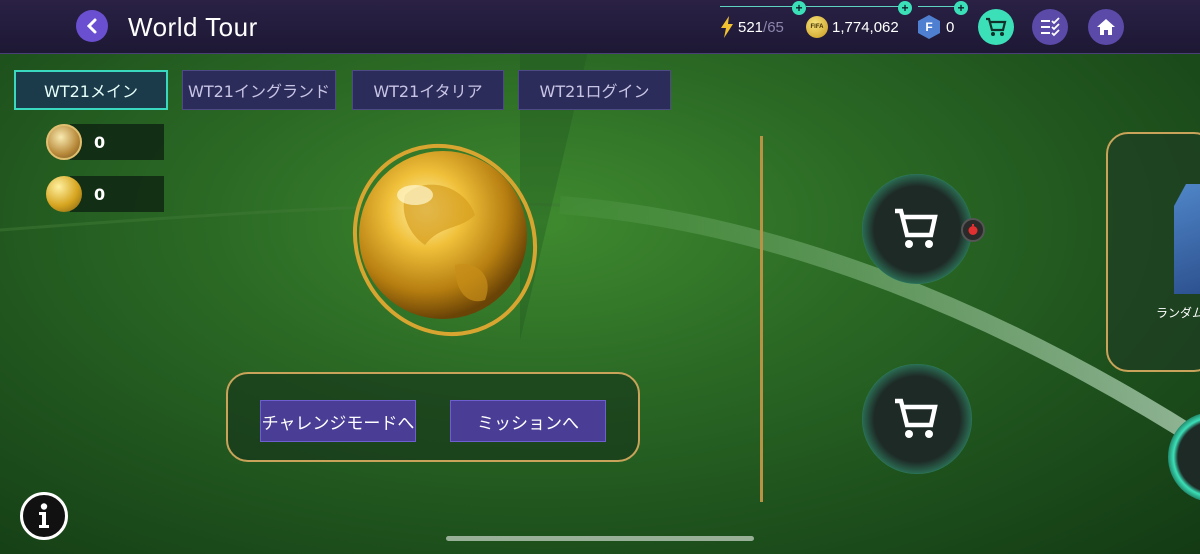 This screenshot has height=554, width=1200. Describe the element at coordinates (100, 194) in the screenshot. I see `gold-ball-value: 0` at that location.